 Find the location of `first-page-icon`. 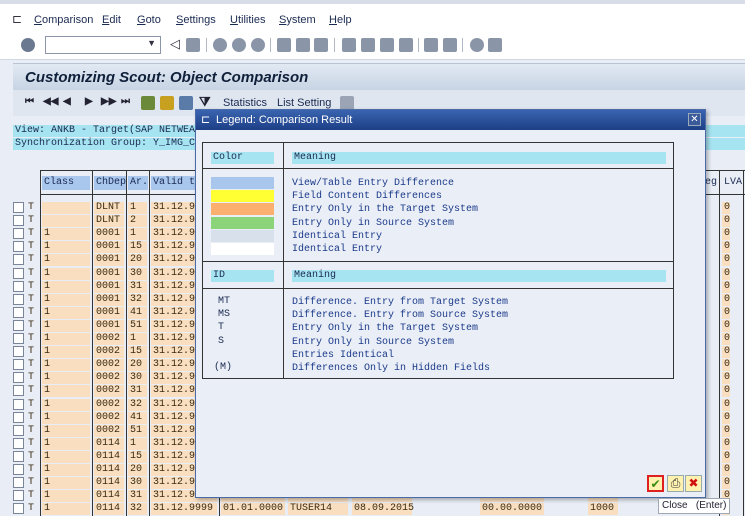

first-page-icon is located at coordinates (349, 45).